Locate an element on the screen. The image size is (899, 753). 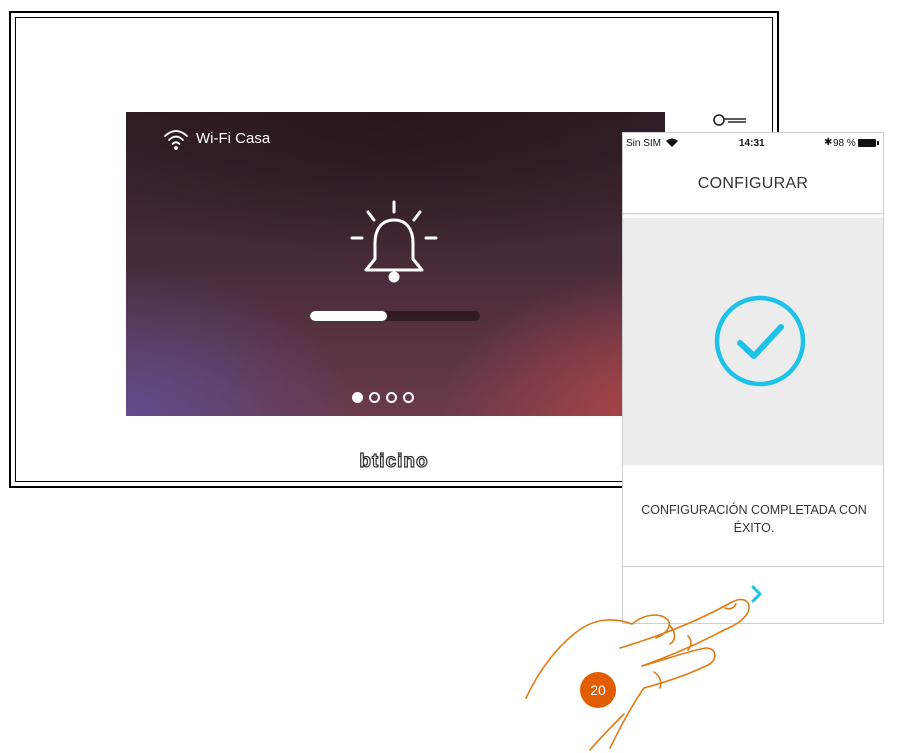
wifi-icon is located at coordinates (176, 140).